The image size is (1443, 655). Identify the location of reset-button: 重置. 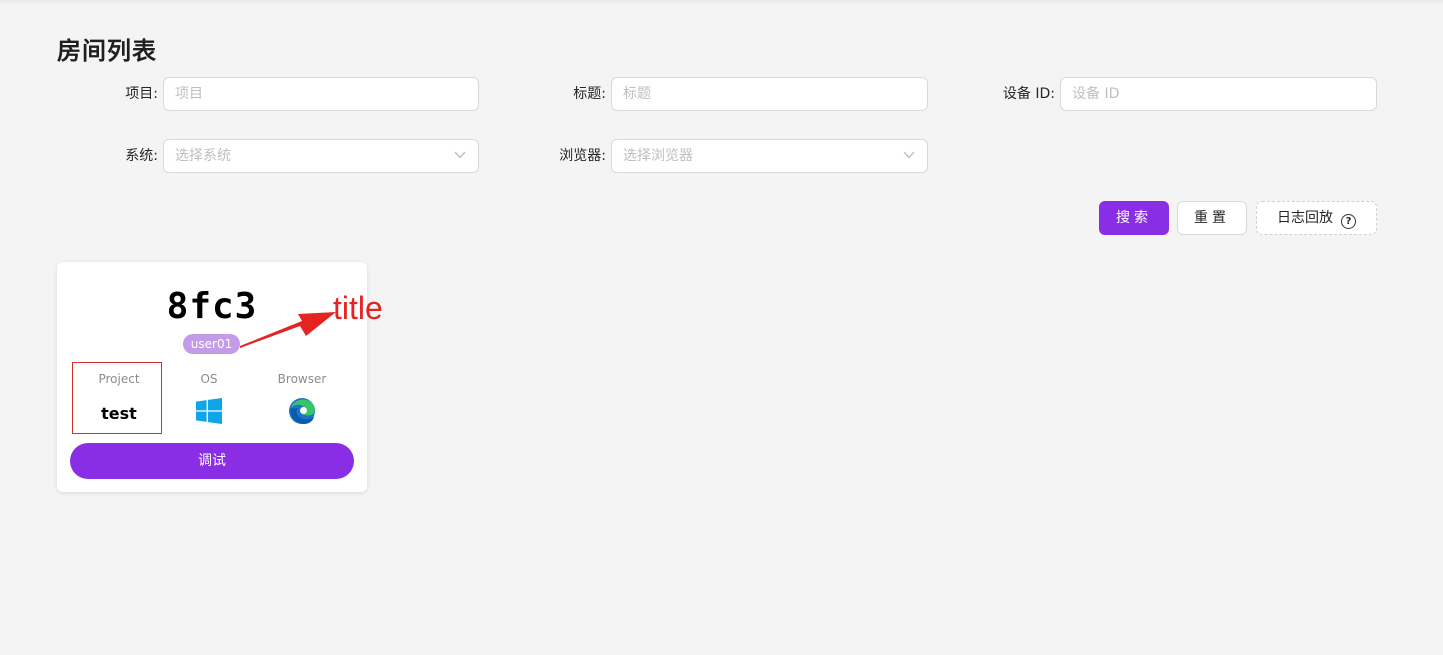
(1212, 218).